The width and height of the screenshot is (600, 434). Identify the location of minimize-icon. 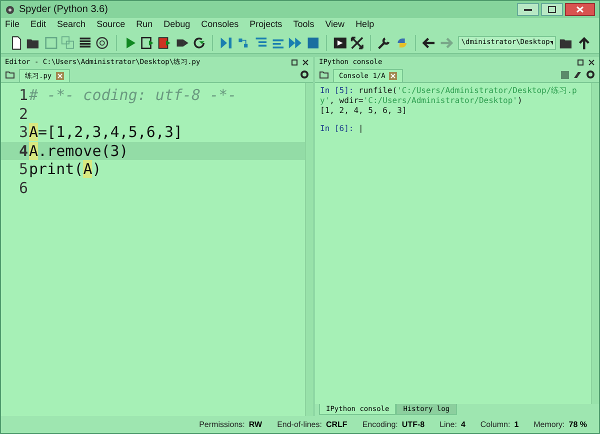
(528, 9).